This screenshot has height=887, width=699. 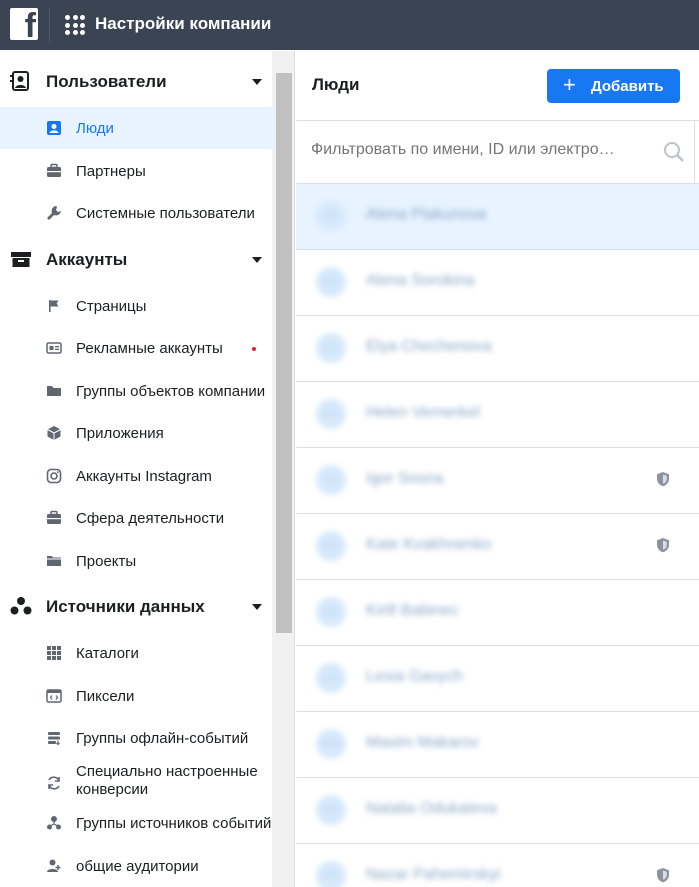 I want to click on sidebar-item-label: Приложения, so click(x=120, y=433).